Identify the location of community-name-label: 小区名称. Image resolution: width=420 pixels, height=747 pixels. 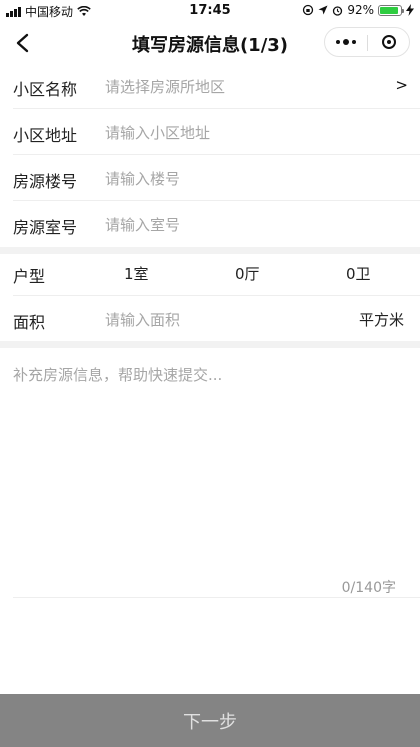
(45, 89).